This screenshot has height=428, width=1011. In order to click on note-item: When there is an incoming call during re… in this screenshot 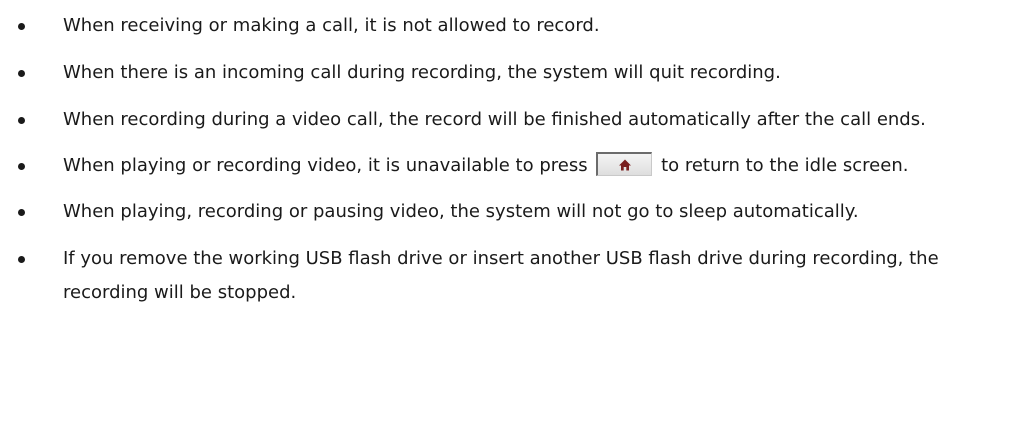, I will do `click(505, 73)`.